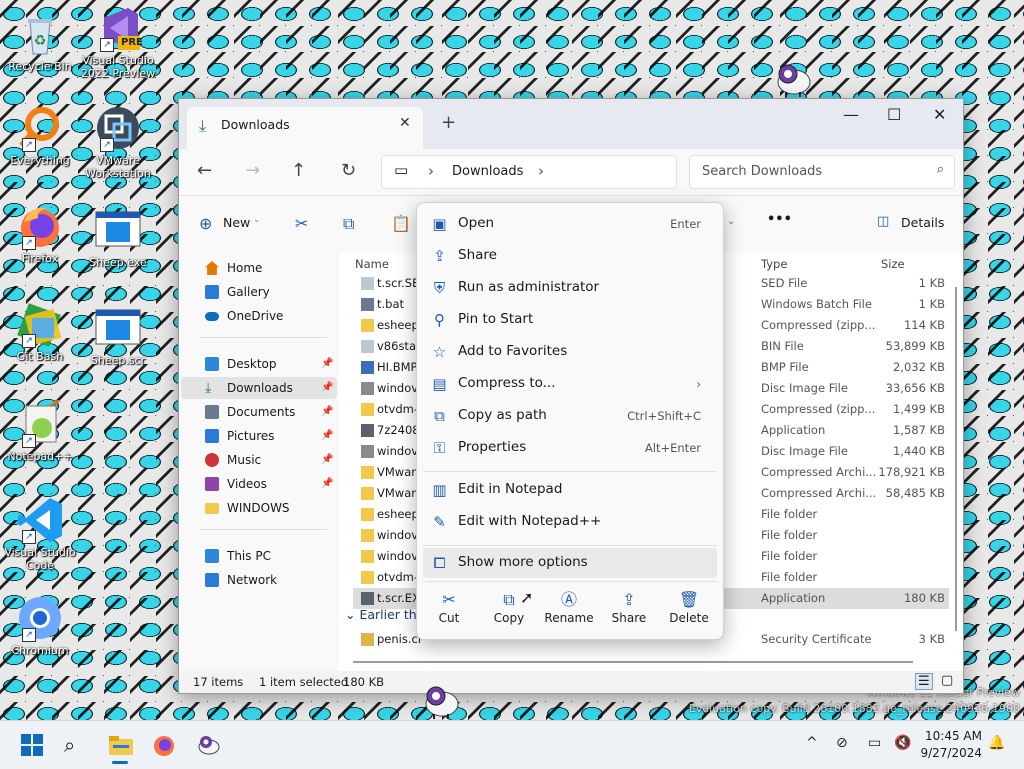 This screenshot has height=769, width=1024. What do you see at coordinates (41, 331) in the screenshot?
I see `desktop-icon-git-bash: ↗ Git Bash` at bounding box center [41, 331].